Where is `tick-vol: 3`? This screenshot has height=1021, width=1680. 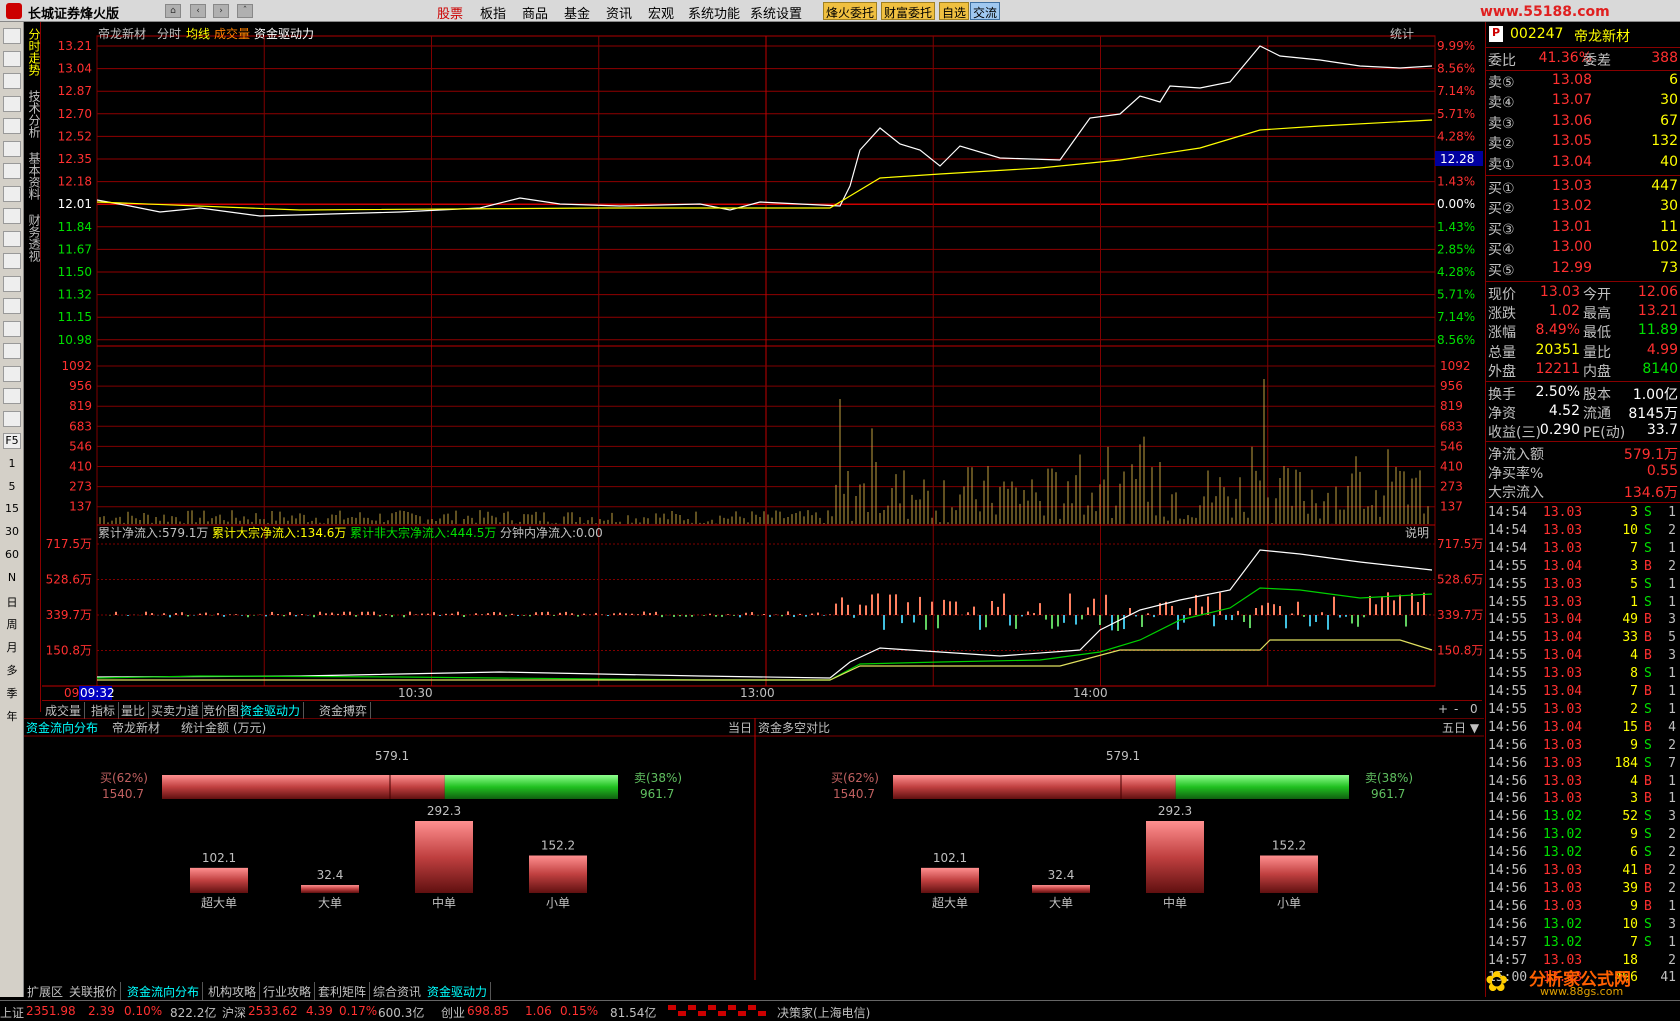
tick-vol: 3 is located at coordinates (1634, 799).